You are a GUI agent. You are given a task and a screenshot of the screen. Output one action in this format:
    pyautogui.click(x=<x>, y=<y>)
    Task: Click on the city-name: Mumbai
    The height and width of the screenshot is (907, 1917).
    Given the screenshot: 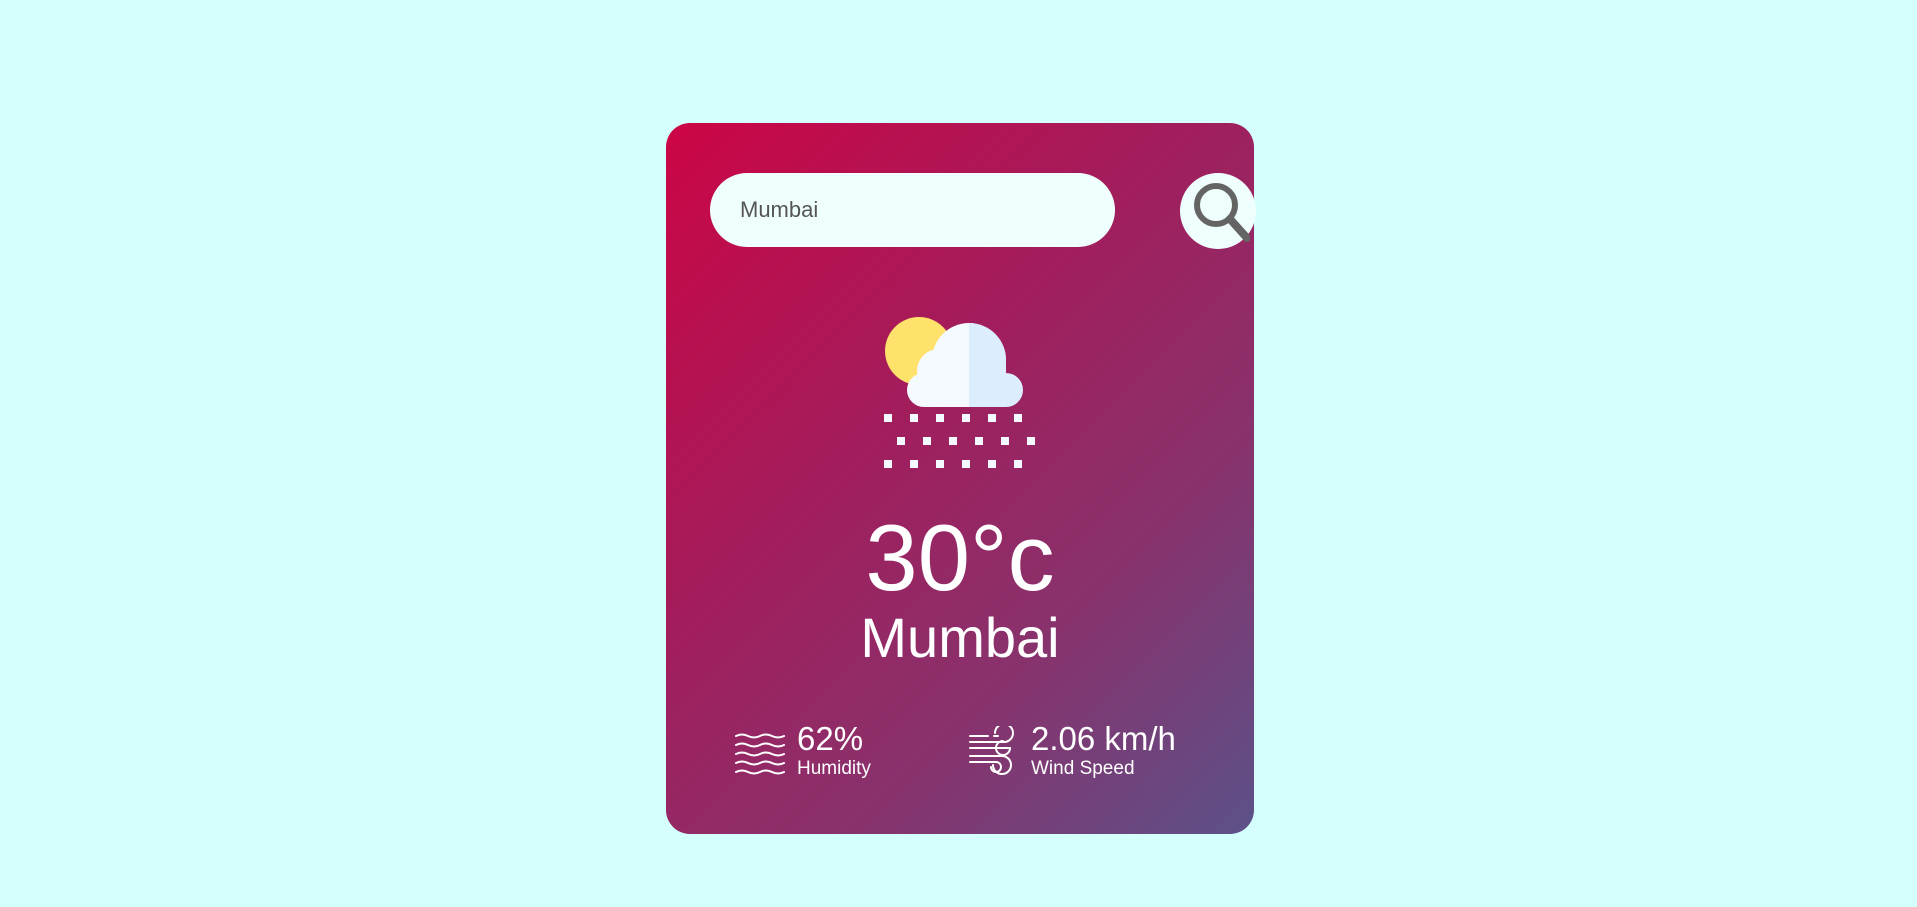 What is the action you would take?
    pyautogui.click(x=960, y=637)
    